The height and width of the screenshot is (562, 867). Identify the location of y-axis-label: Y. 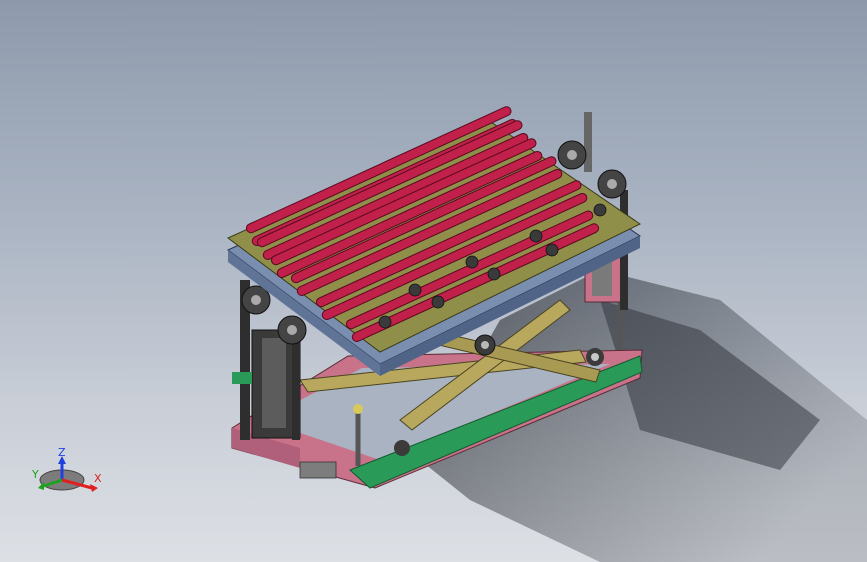
(35, 474).